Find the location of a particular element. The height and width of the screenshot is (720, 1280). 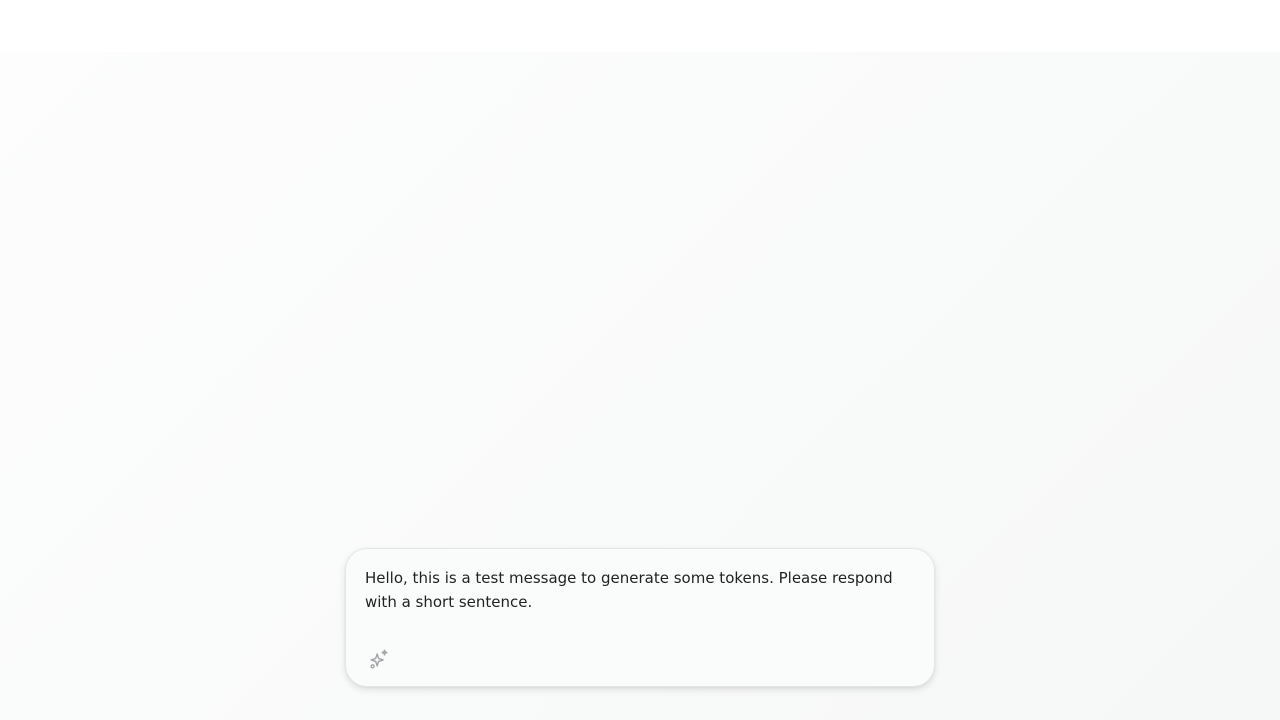

sparkles-icon is located at coordinates (379, 659).